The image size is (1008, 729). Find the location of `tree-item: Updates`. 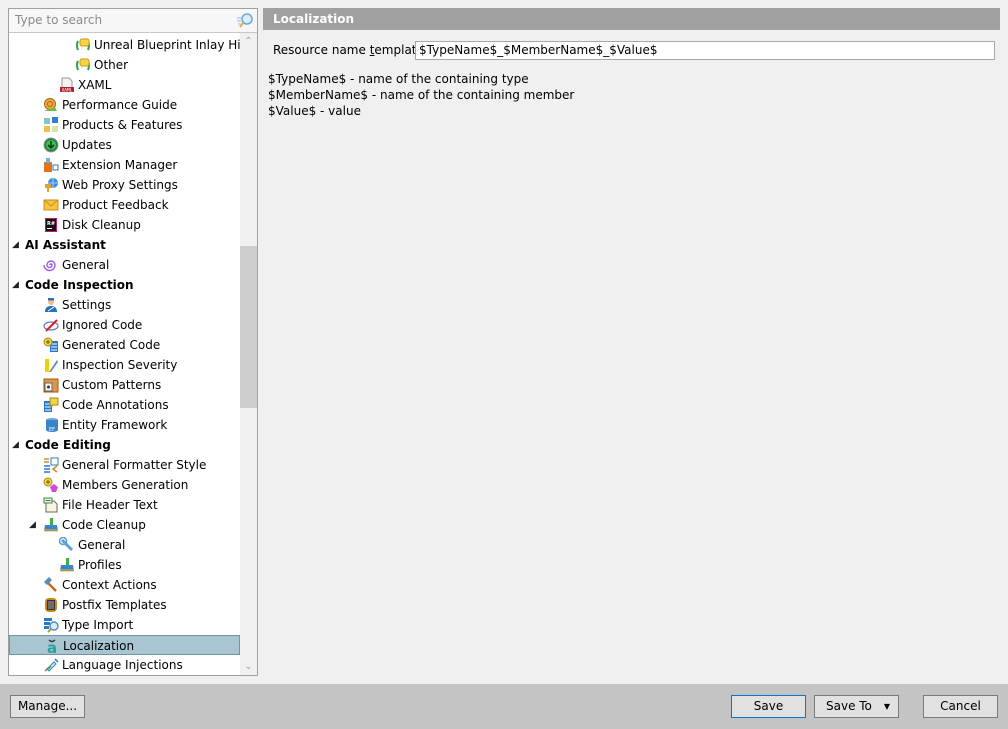

tree-item: Updates is located at coordinates (124, 145).